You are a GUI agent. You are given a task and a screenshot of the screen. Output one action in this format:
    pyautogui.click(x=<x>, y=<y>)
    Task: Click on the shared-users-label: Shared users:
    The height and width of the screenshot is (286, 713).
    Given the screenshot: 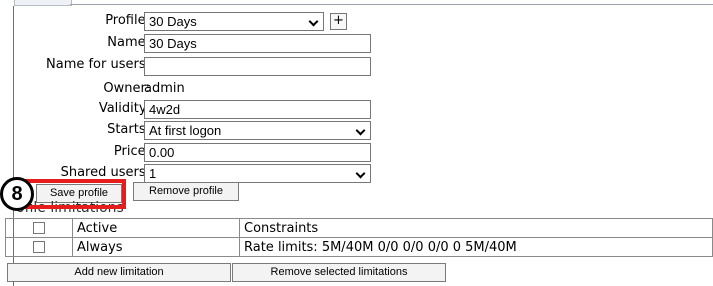 What is the action you would take?
    pyautogui.click(x=105, y=172)
    